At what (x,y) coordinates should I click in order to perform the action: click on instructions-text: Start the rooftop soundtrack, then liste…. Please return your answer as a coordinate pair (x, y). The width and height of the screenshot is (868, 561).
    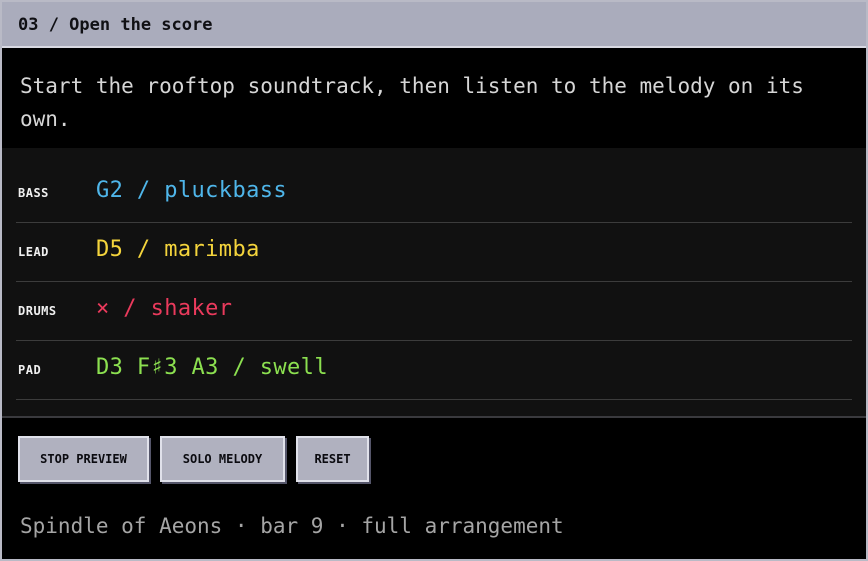
    Looking at the image, I should click on (412, 102).